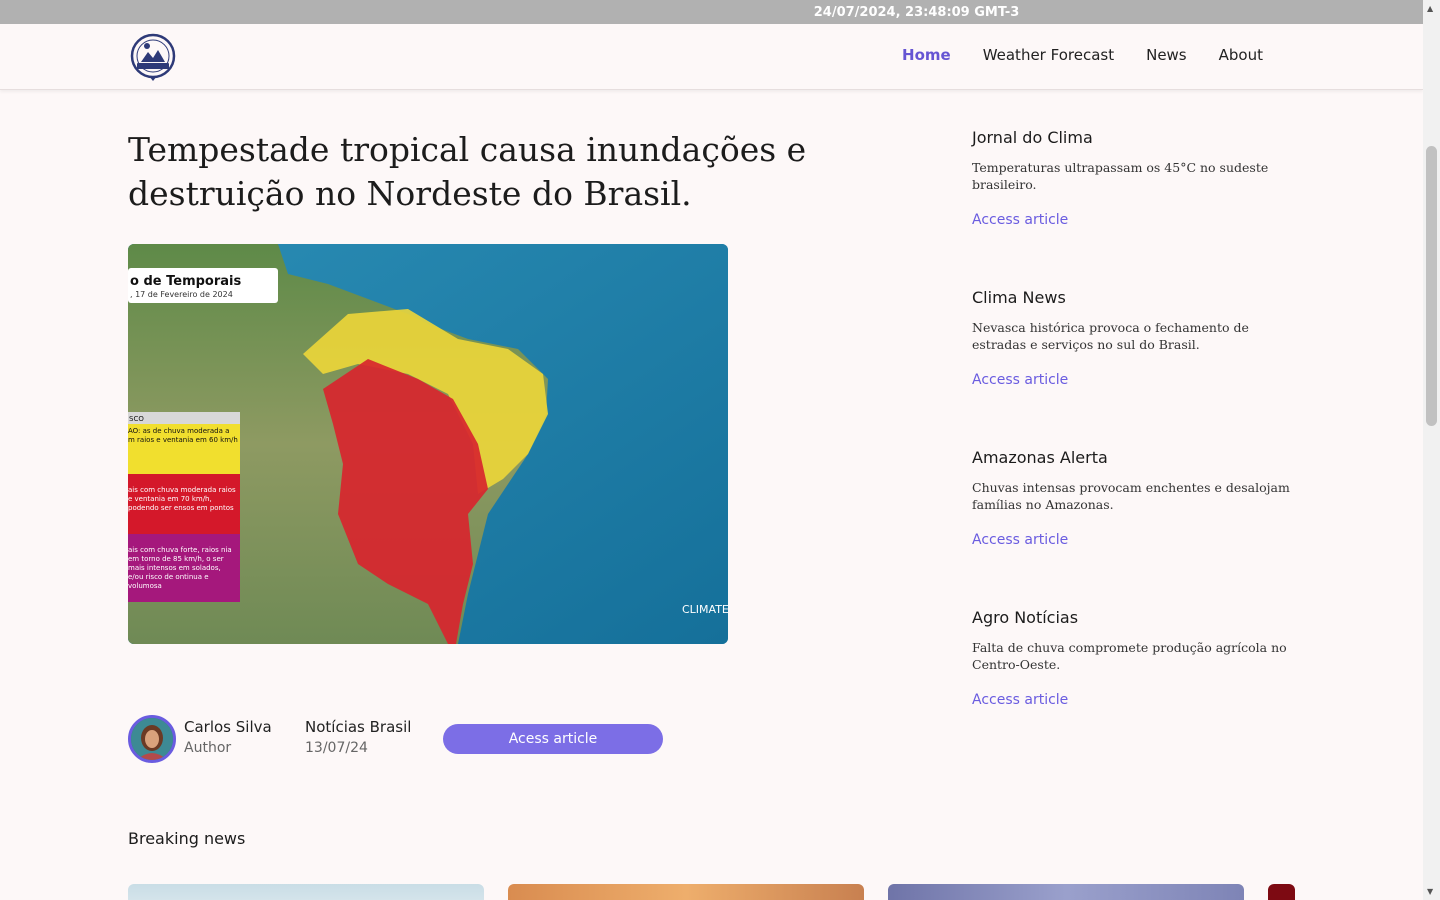 The width and height of the screenshot is (1440, 900). I want to click on weather-trip-logo, so click(153, 57).